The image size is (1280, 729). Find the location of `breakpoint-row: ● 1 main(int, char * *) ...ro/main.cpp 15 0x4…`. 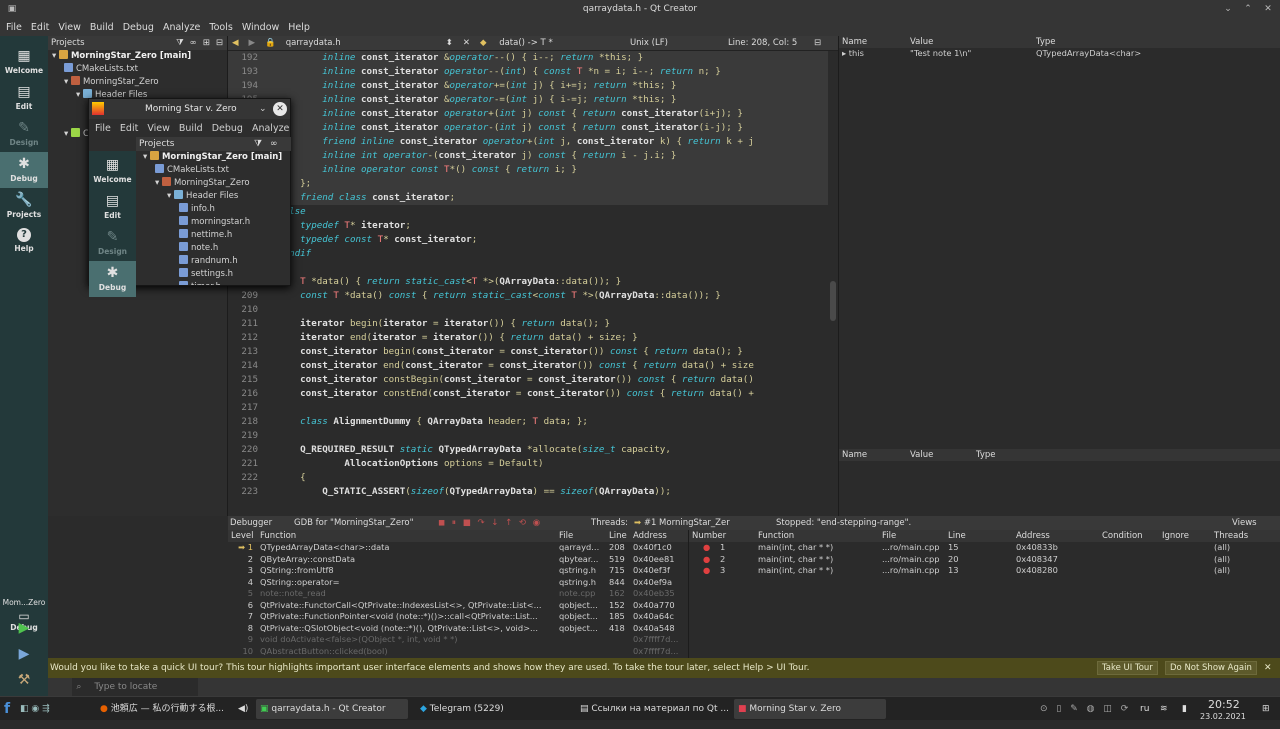

breakpoint-row: ● 1 main(int, char * *) ...ro/main.cpp 15 0x4… is located at coordinates (984, 548).